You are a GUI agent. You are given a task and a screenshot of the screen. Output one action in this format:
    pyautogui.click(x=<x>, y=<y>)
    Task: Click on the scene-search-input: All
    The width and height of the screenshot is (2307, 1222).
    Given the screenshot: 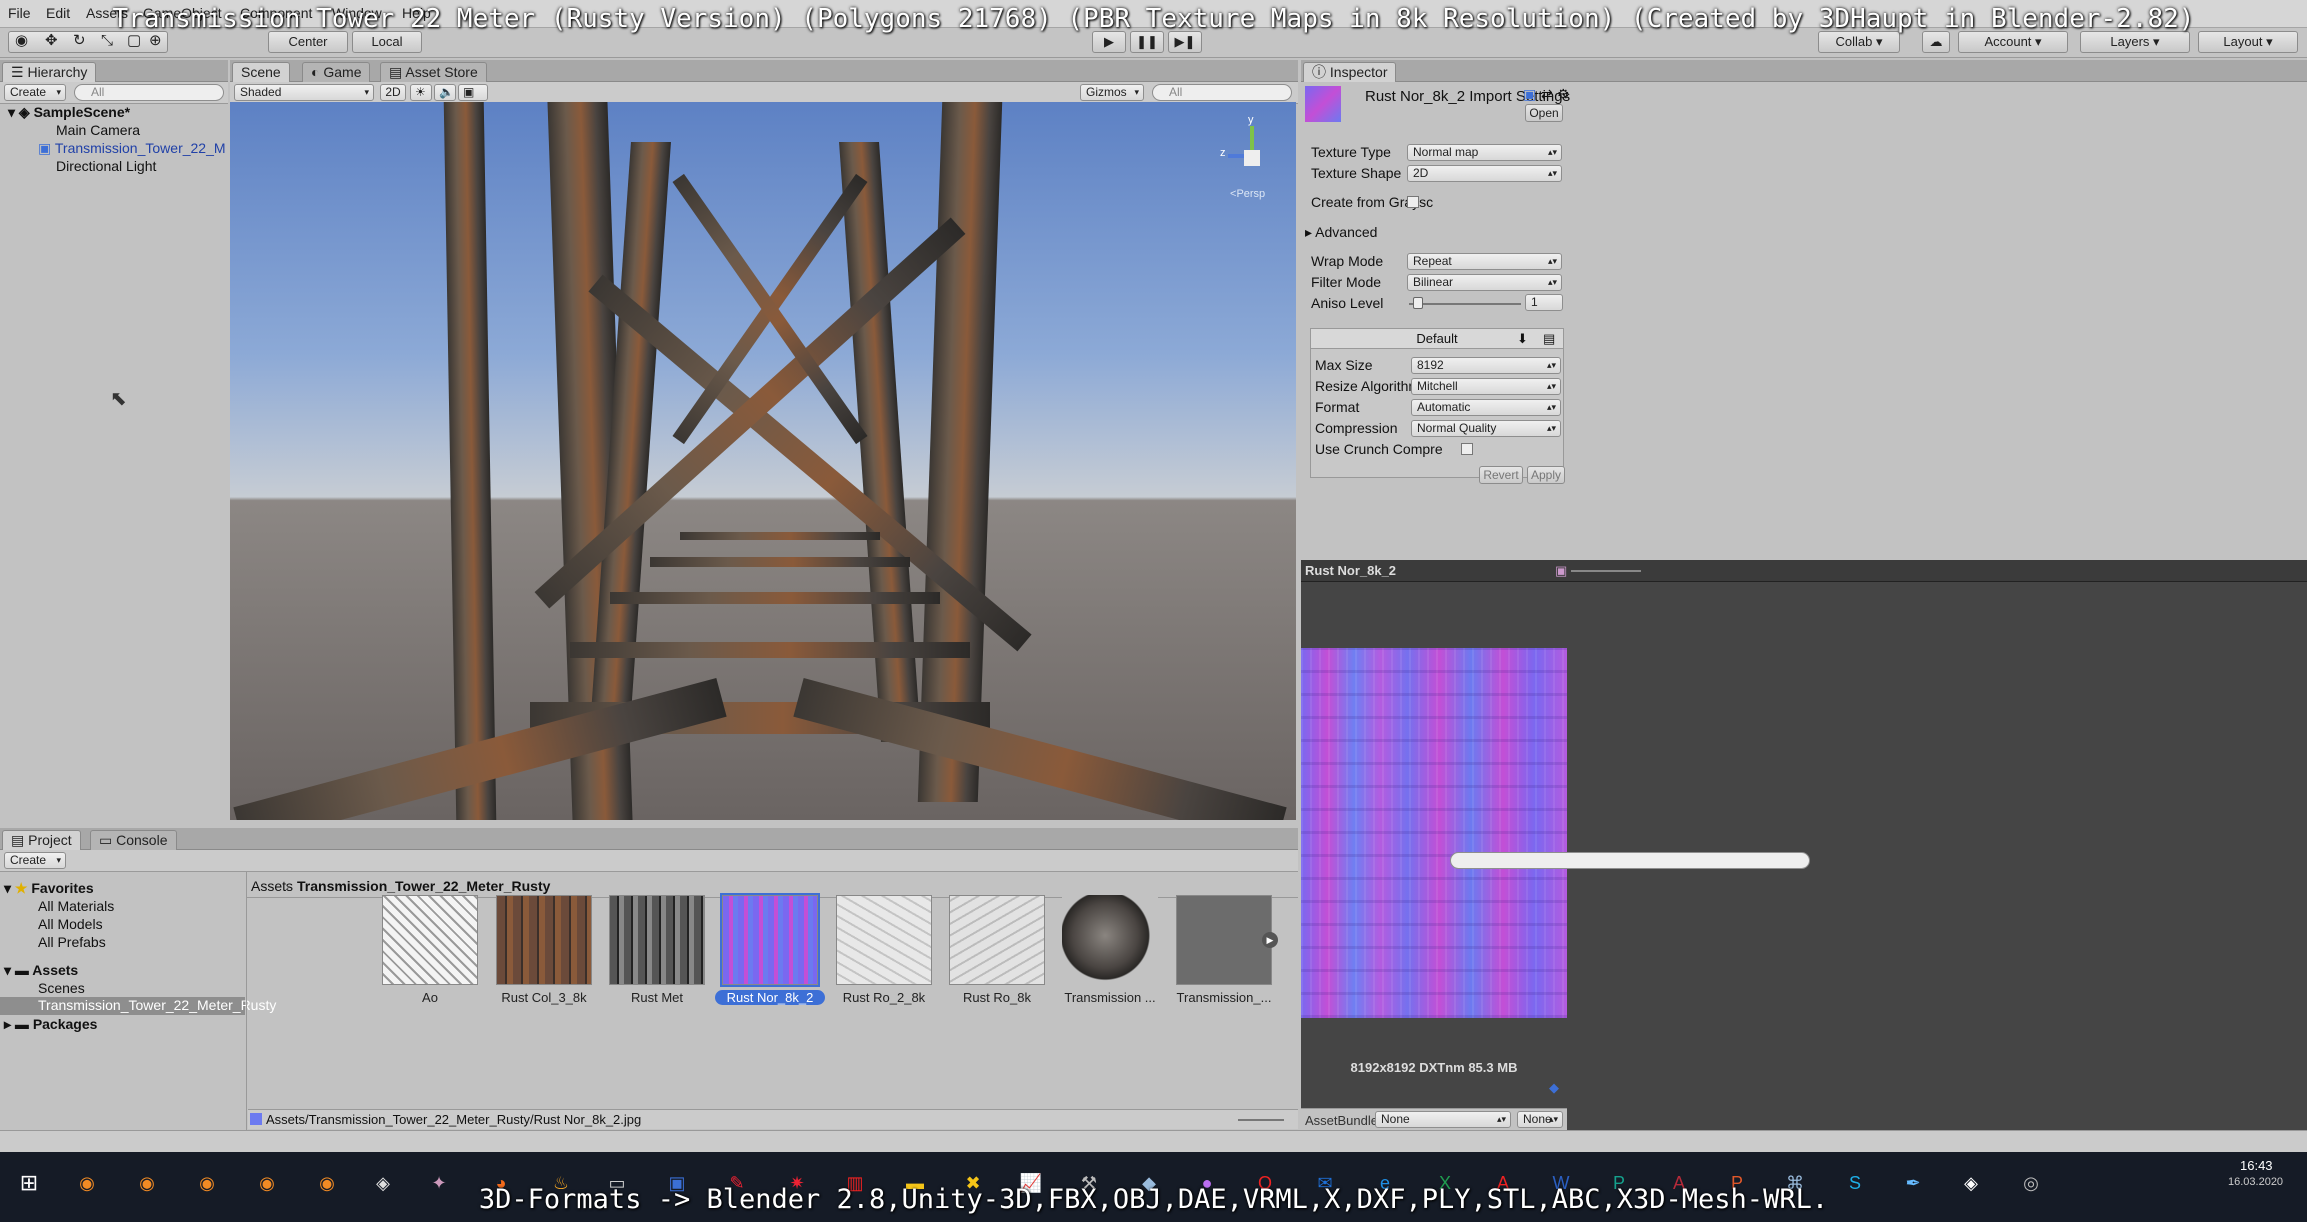 What is the action you would take?
    pyautogui.click(x=1222, y=92)
    